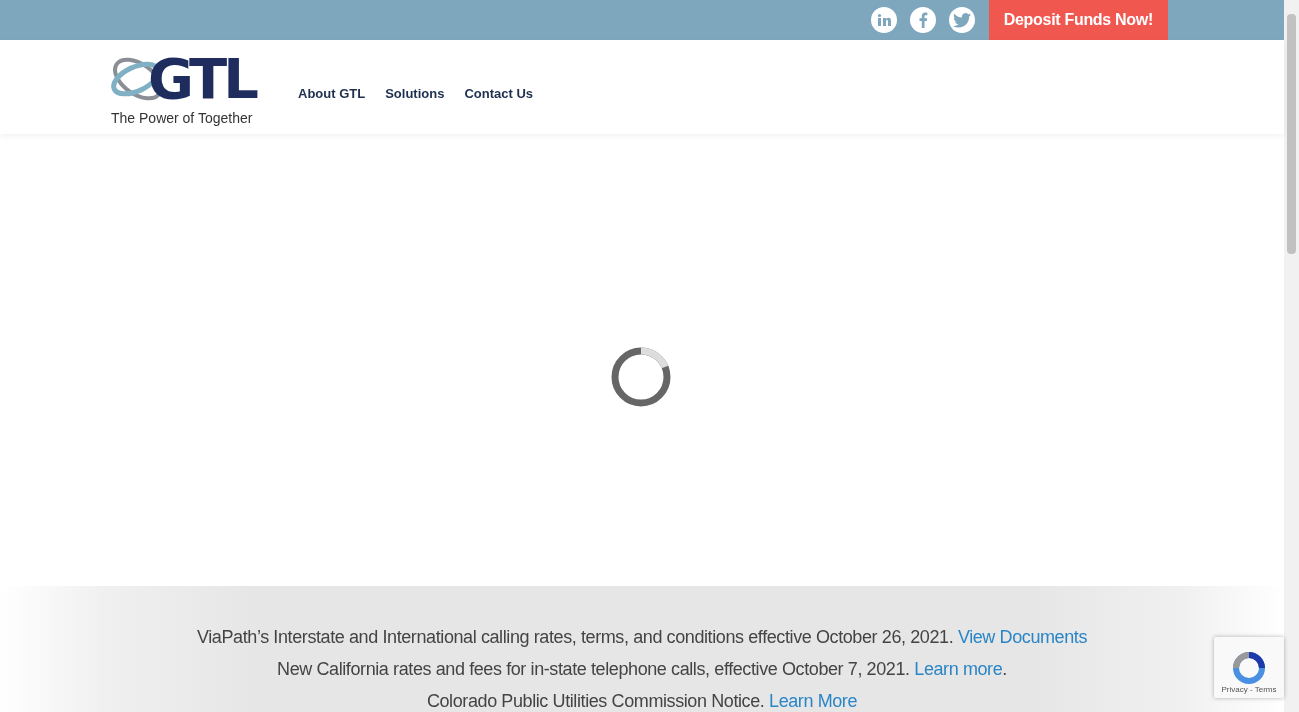 The image size is (1299, 712). Describe the element at coordinates (498, 93) in the screenshot. I see `nav-link: Contact Us` at that location.